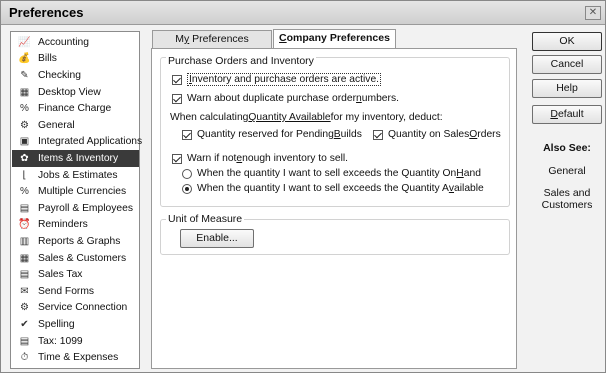  What do you see at coordinates (177, 79) in the screenshot?
I see `inventory-active-checkbox` at bounding box center [177, 79].